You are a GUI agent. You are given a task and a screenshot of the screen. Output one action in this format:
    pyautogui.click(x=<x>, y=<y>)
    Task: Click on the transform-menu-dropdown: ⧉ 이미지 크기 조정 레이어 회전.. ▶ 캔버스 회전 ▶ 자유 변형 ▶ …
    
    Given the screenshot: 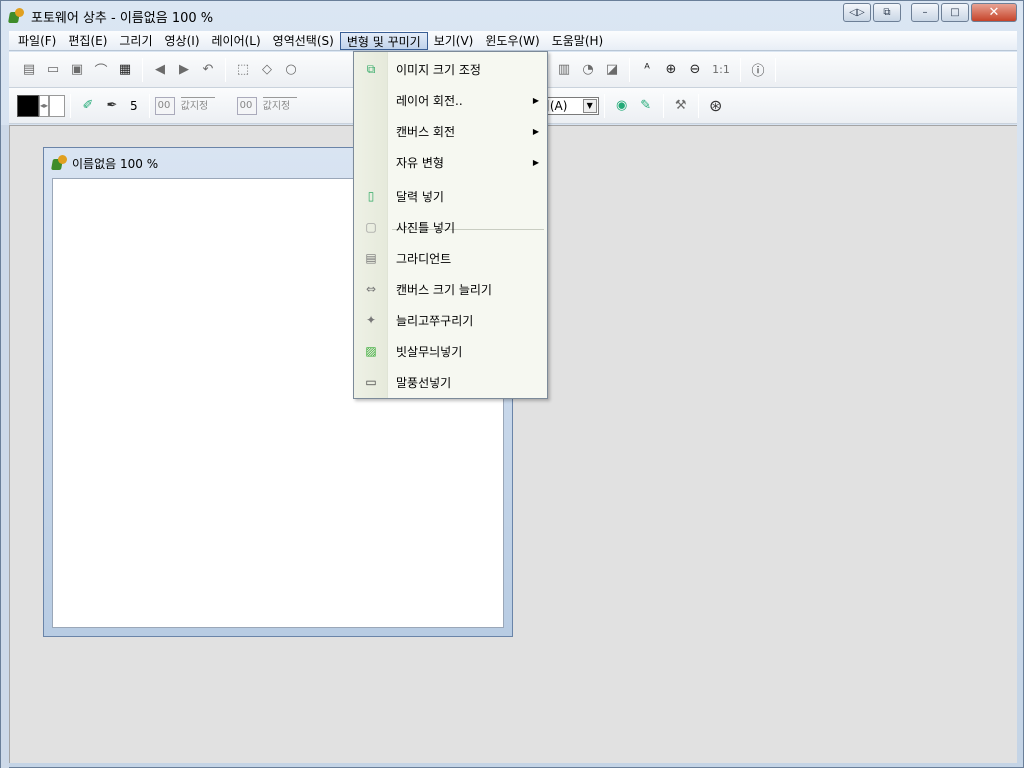 What is the action you would take?
    pyautogui.click(x=450, y=225)
    